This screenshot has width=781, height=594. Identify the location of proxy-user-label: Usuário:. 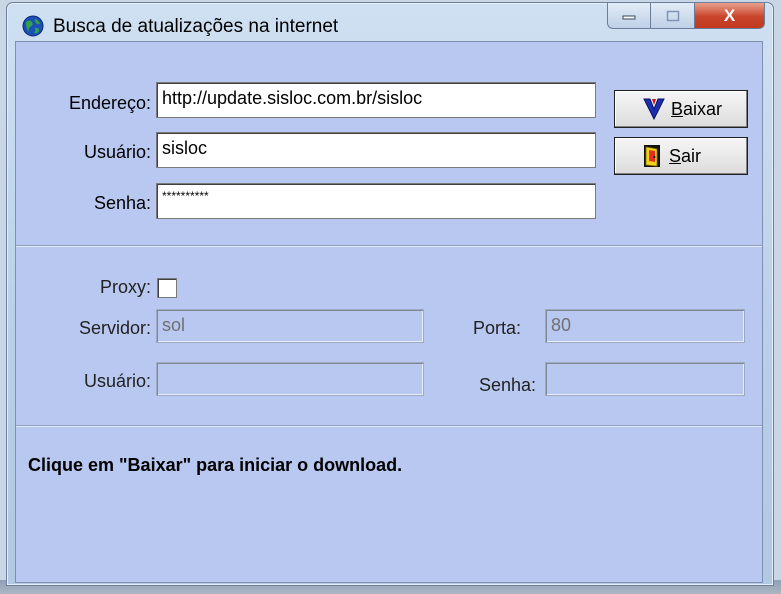
(117, 381).